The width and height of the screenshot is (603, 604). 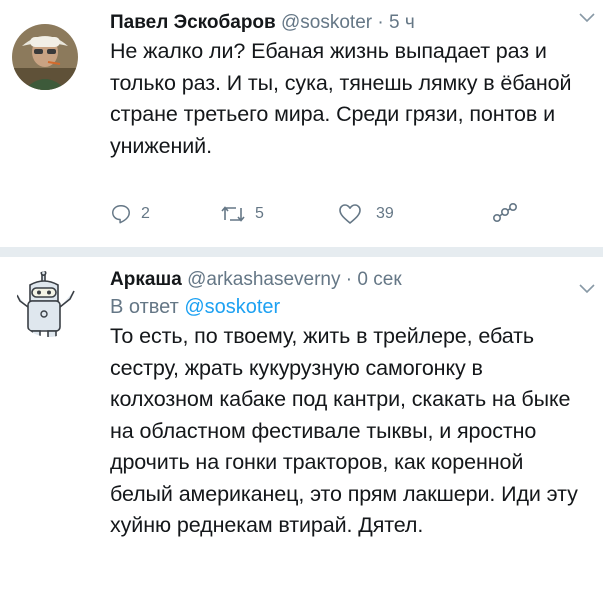 What do you see at coordinates (349, 307) in the screenshot?
I see `reply-context: В ответ @soskoter` at bounding box center [349, 307].